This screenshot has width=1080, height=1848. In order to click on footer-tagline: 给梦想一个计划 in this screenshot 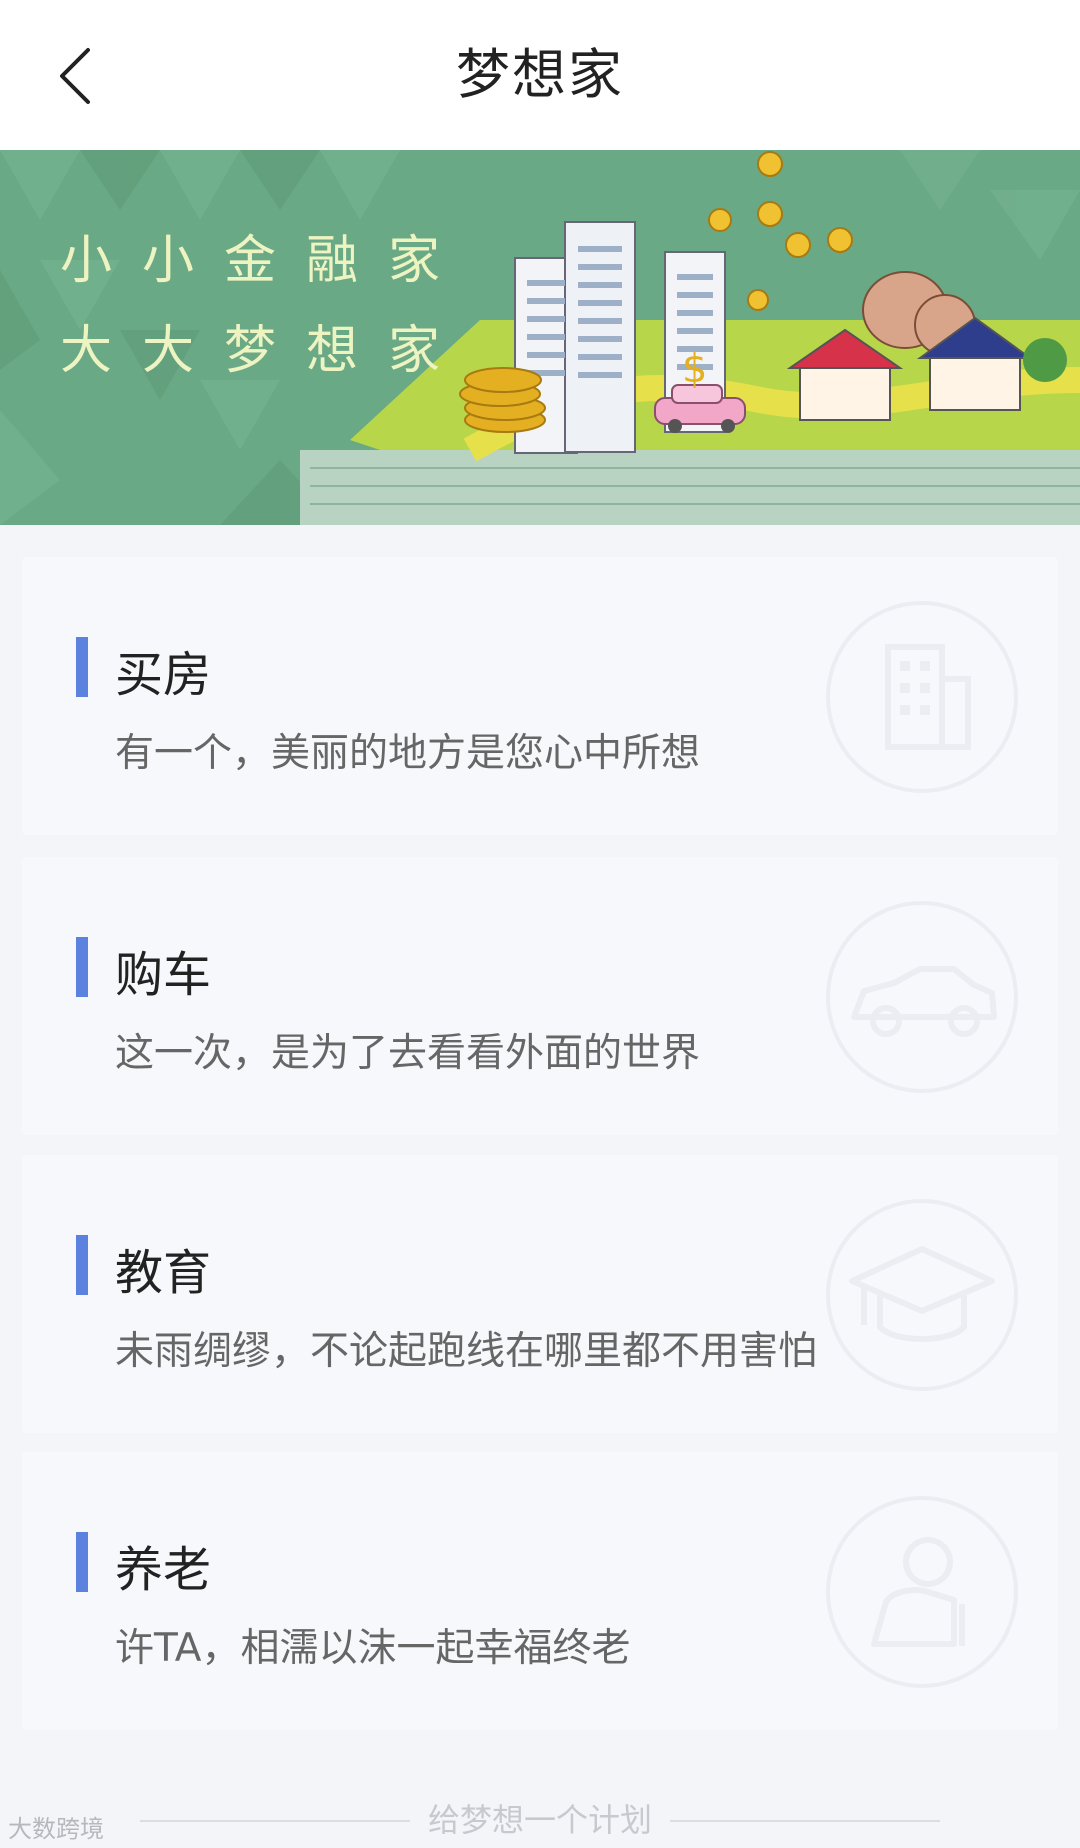, I will do `click(539, 1820)`.